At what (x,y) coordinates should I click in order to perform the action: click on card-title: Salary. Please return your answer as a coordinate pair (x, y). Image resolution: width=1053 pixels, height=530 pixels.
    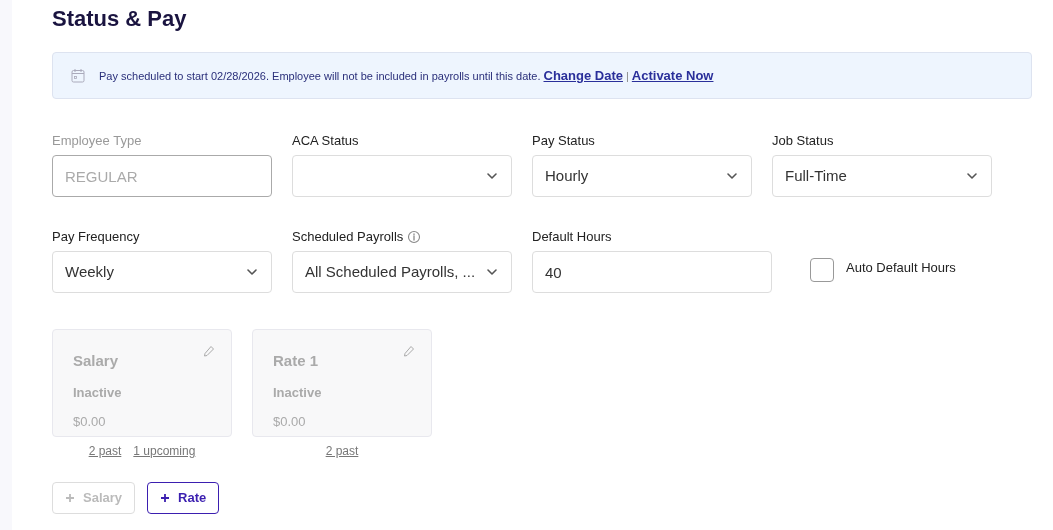
    Looking at the image, I should click on (96, 361).